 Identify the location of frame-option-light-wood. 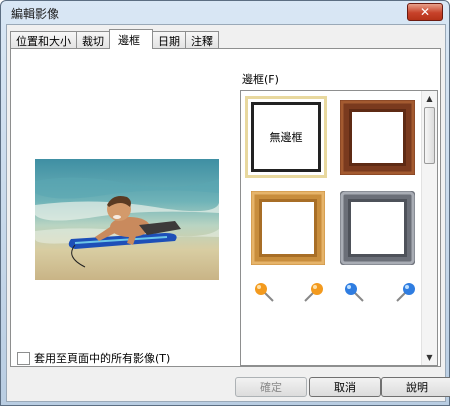
(288, 228).